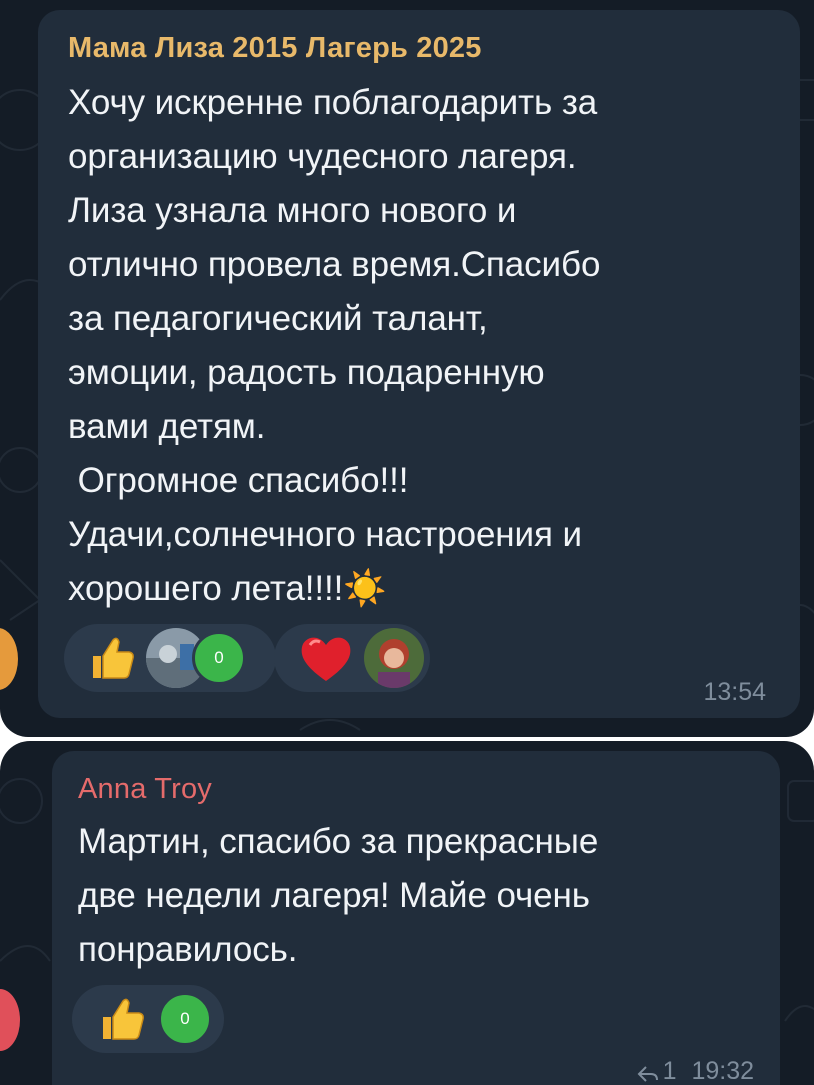  What do you see at coordinates (669, 1071) in the screenshot?
I see `reply-count: 1` at bounding box center [669, 1071].